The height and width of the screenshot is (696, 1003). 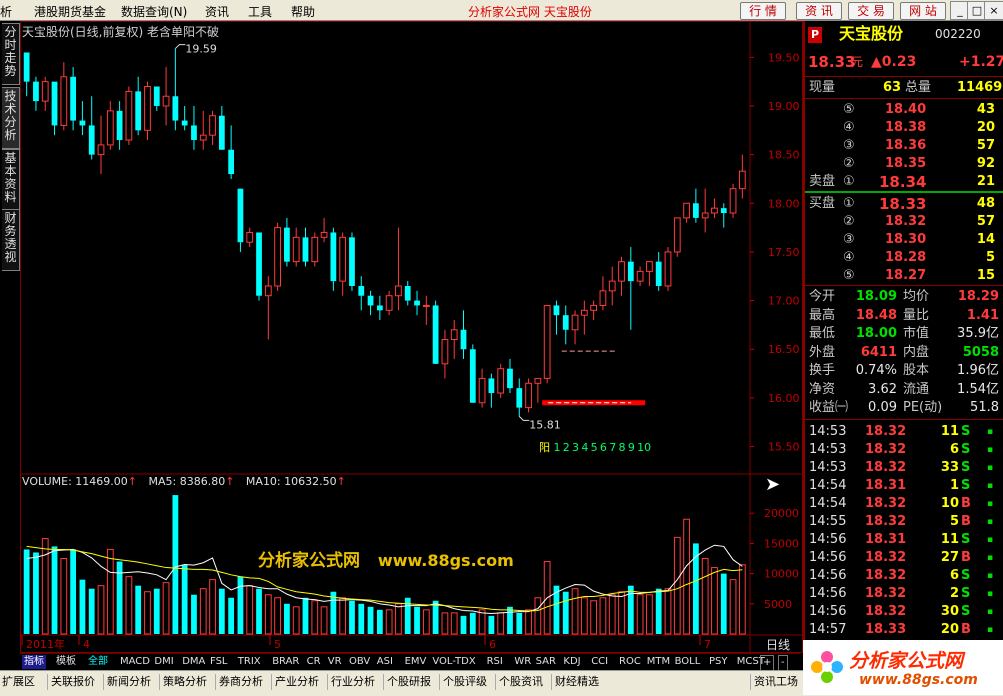 What do you see at coordinates (904, 276) in the screenshot?
I see `bid-row: ⑤ 18.27 15` at bounding box center [904, 276].